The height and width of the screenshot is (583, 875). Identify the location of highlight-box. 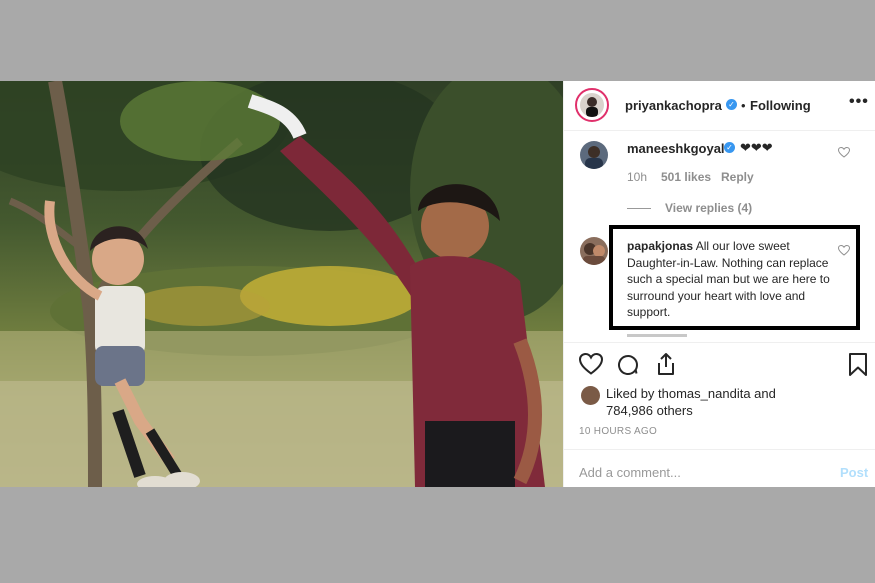
(734, 277).